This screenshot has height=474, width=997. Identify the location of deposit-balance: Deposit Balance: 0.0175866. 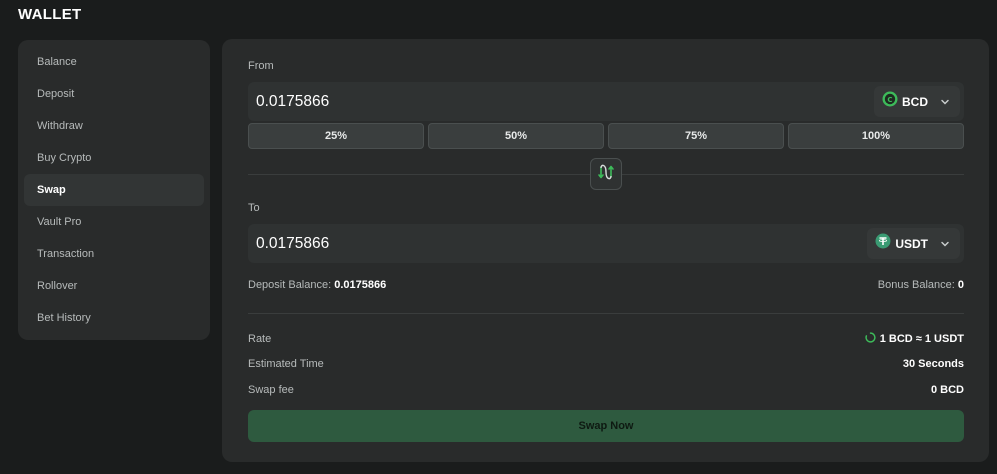
(317, 285).